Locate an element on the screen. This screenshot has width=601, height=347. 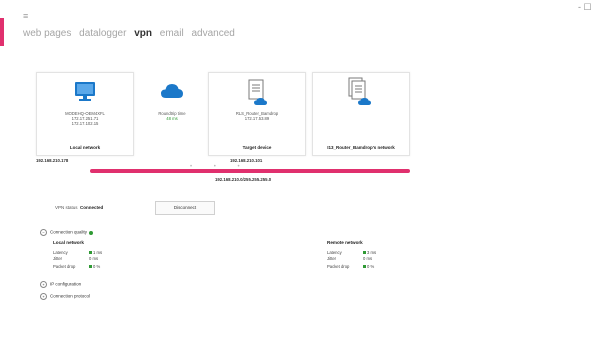
remote-network-caption: I13_Router_Bamdrop's network is located at coordinates (361, 147).